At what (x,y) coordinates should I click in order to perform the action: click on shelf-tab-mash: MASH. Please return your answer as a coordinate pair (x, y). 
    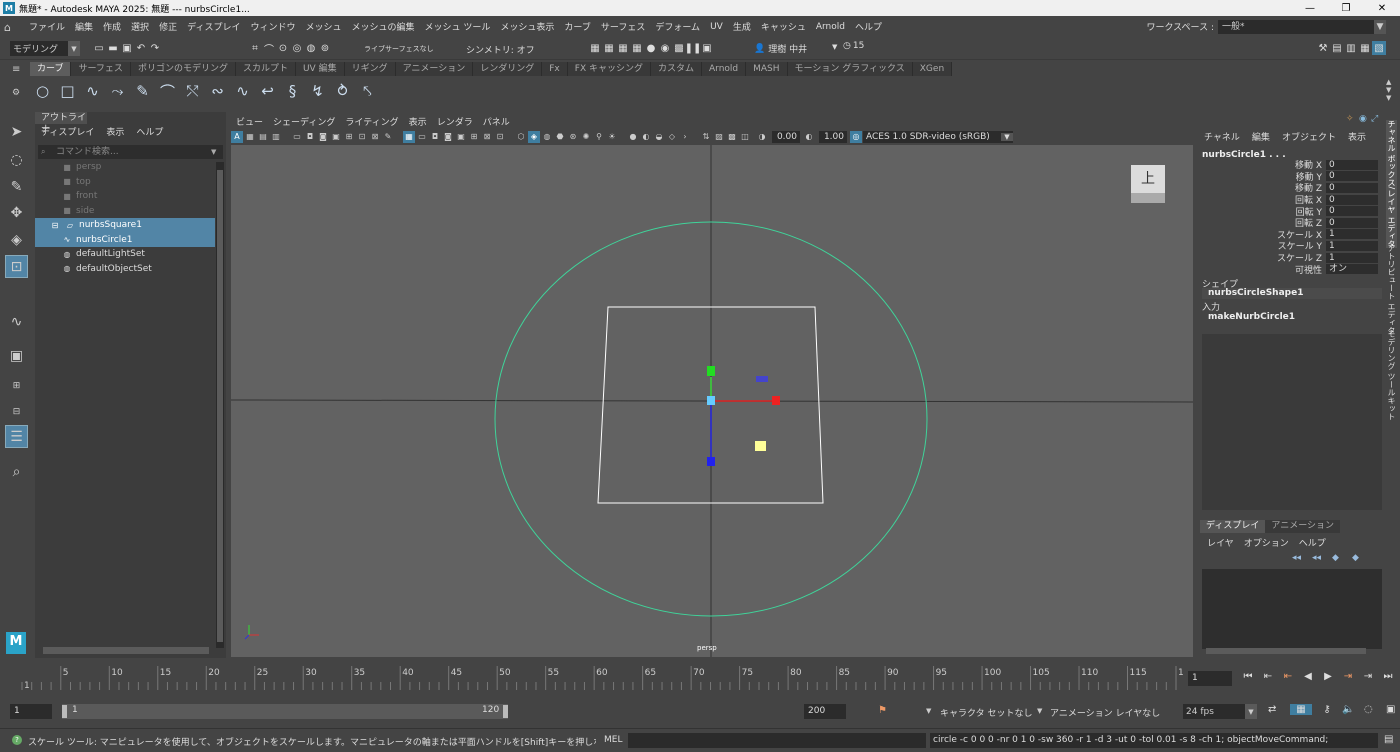
    Looking at the image, I should click on (767, 69).